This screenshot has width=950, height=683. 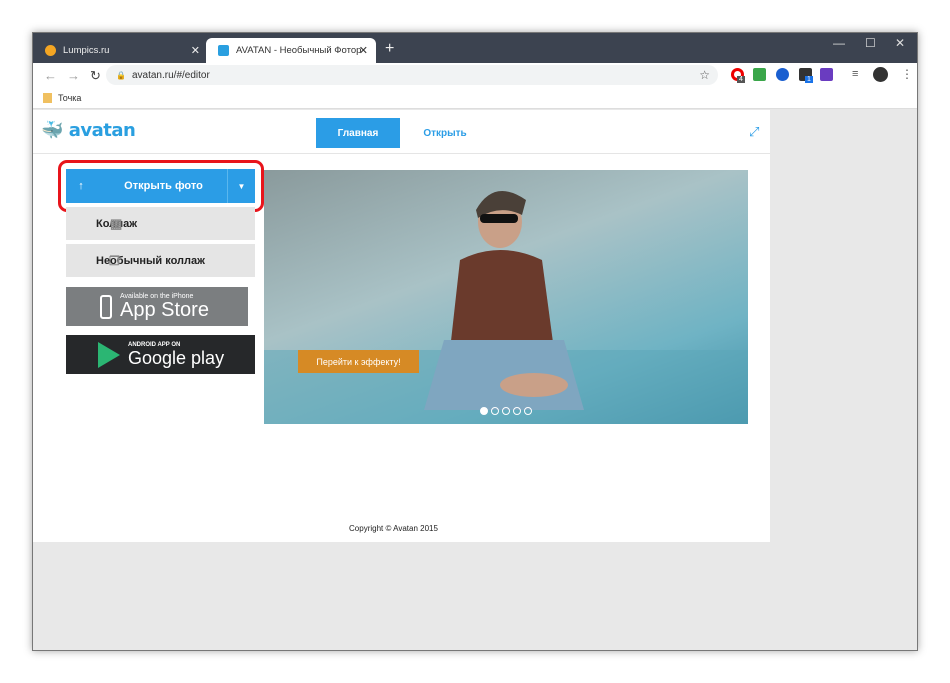 What do you see at coordinates (73, 75) in the screenshot?
I see `forward-icon: →` at bounding box center [73, 75].